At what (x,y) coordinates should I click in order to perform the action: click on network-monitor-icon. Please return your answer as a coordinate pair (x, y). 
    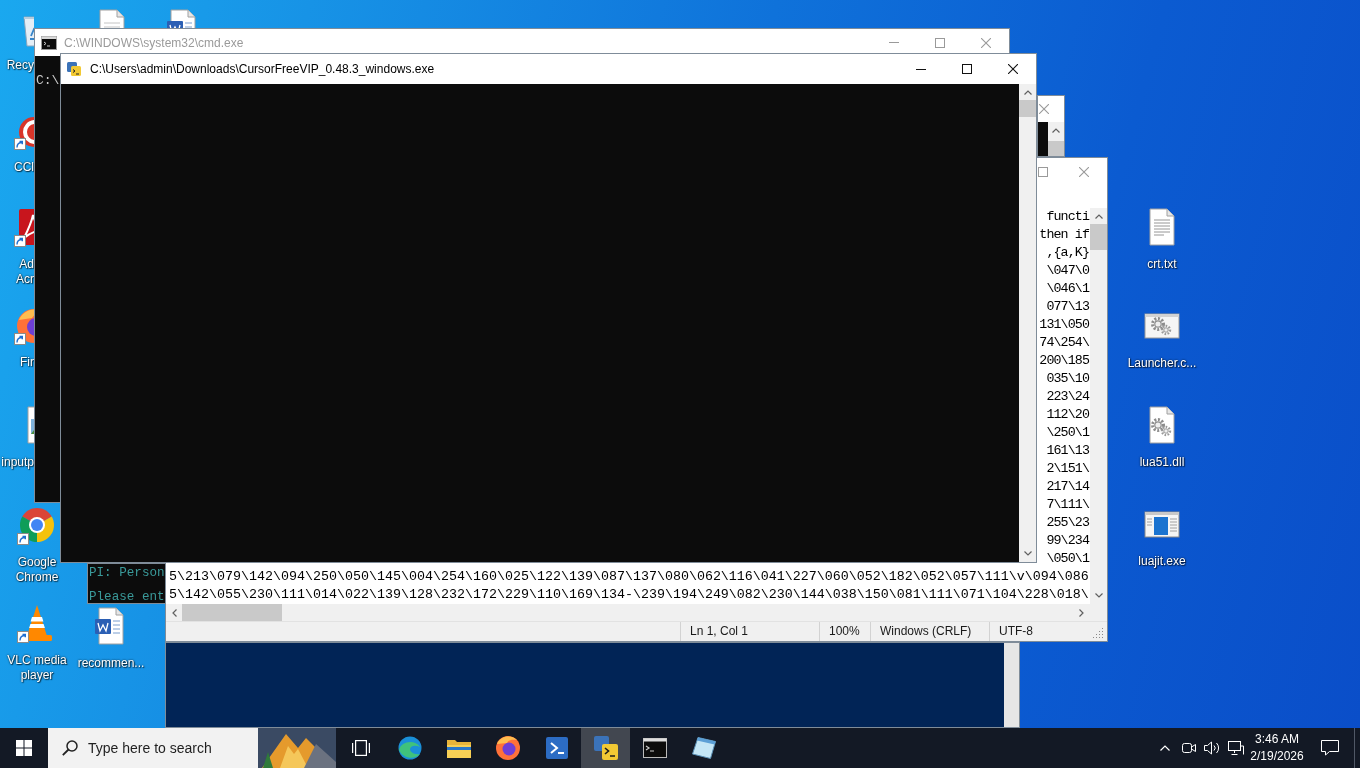
    Looking at the image, I should click on (1236, 748).